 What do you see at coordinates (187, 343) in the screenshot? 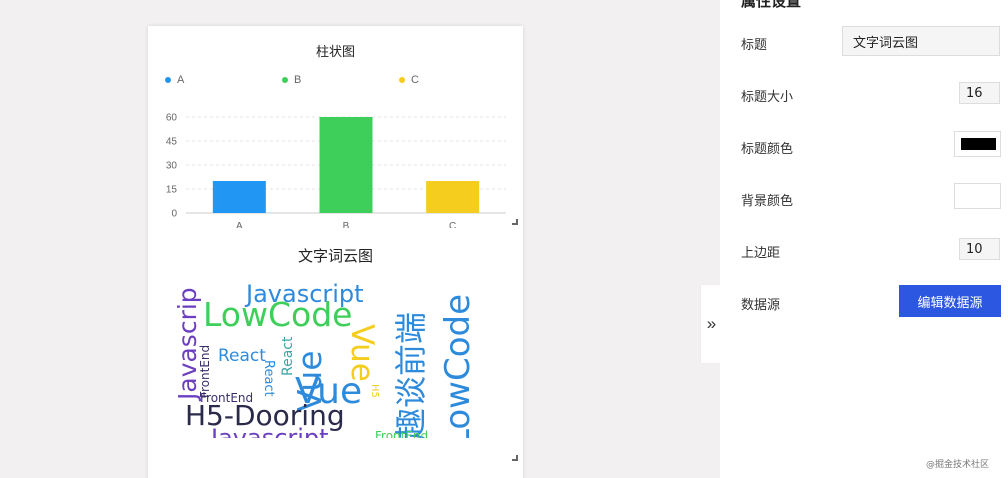
I see `cloud-word: Javascrip` at bounding box center [187, 343].